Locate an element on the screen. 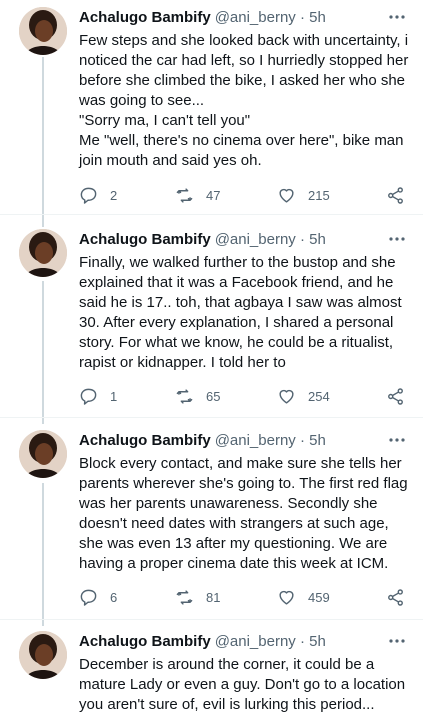  like-count: 215 is located at coordinates (319, 195).